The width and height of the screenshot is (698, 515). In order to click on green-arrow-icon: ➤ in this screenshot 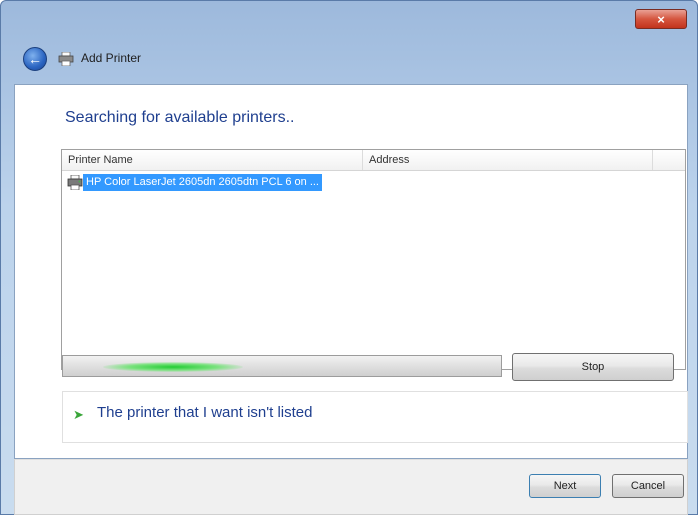, I will do `click(78, 414)`.